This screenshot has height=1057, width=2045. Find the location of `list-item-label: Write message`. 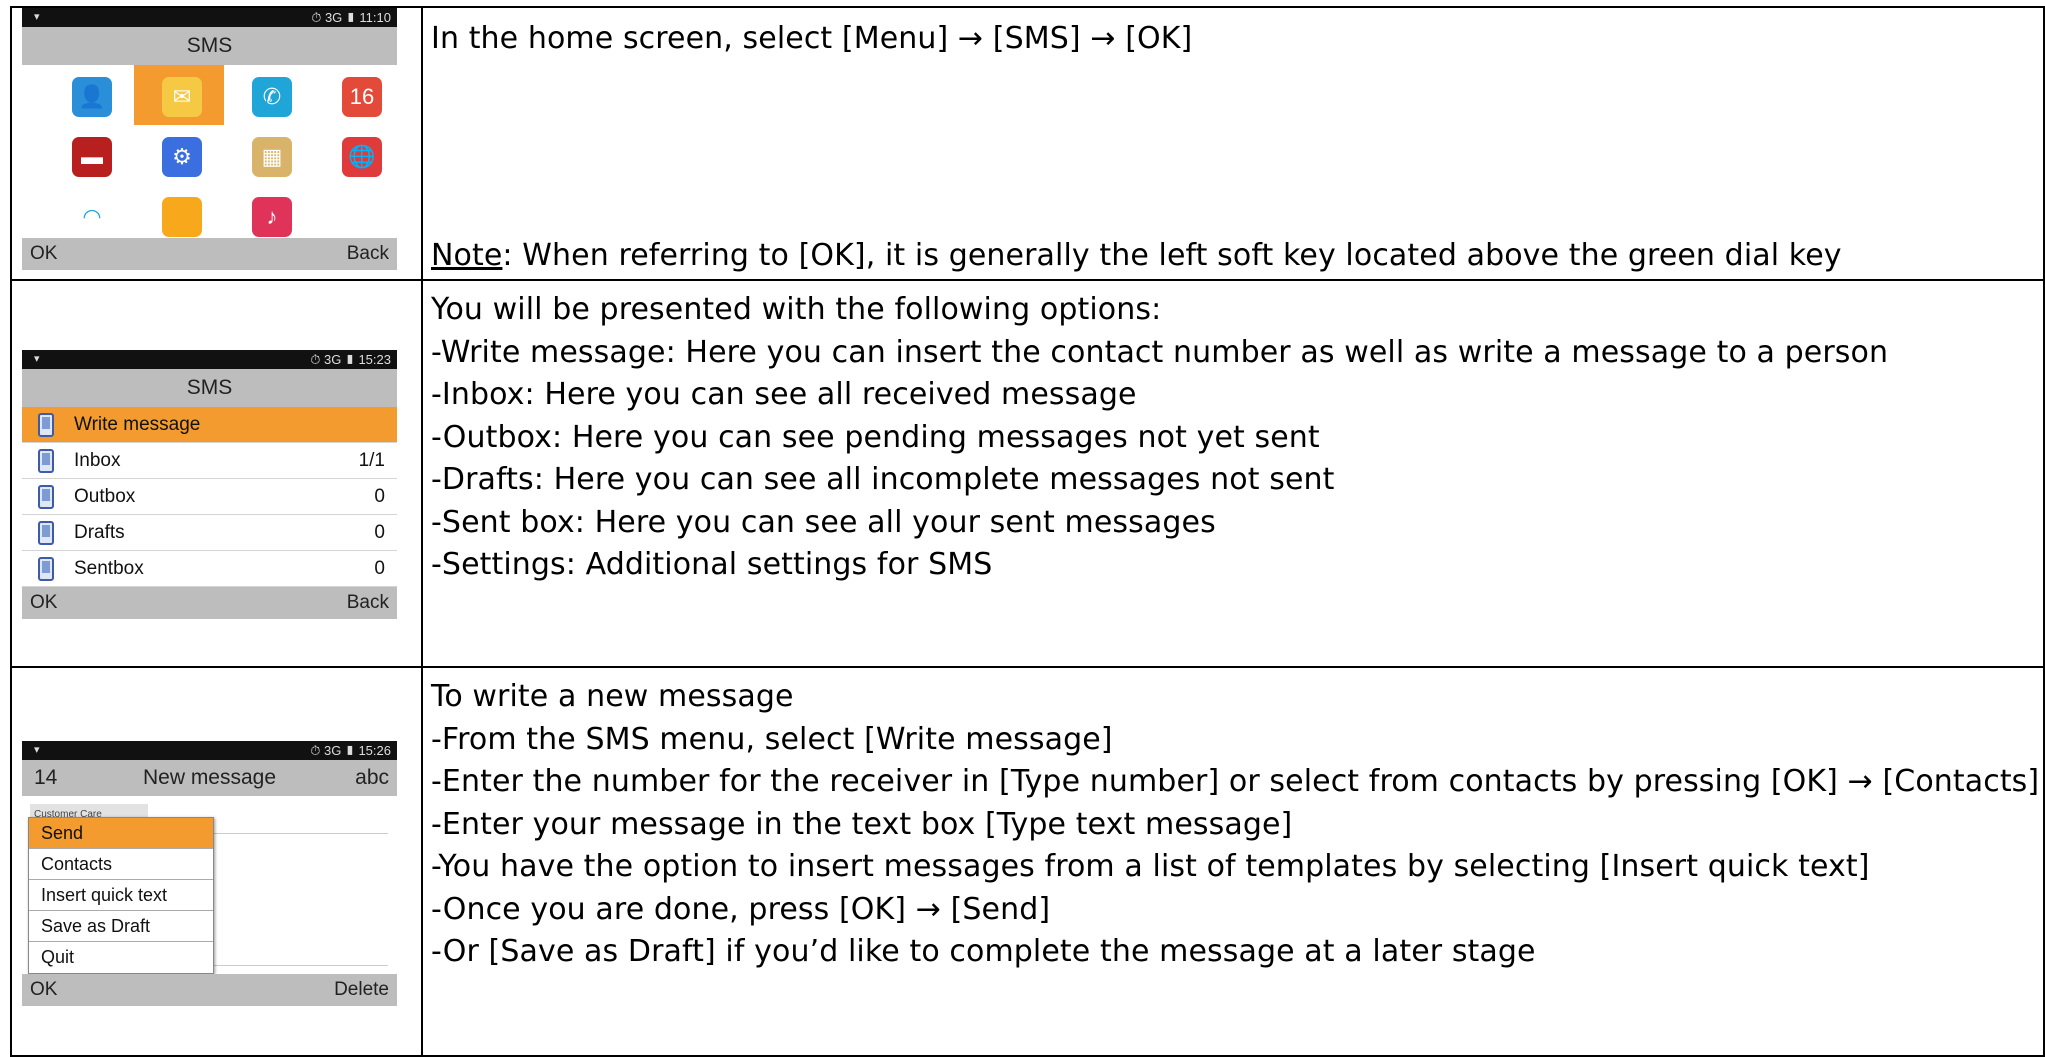

list-item-label: Write message is located at coordinates (137, 424).